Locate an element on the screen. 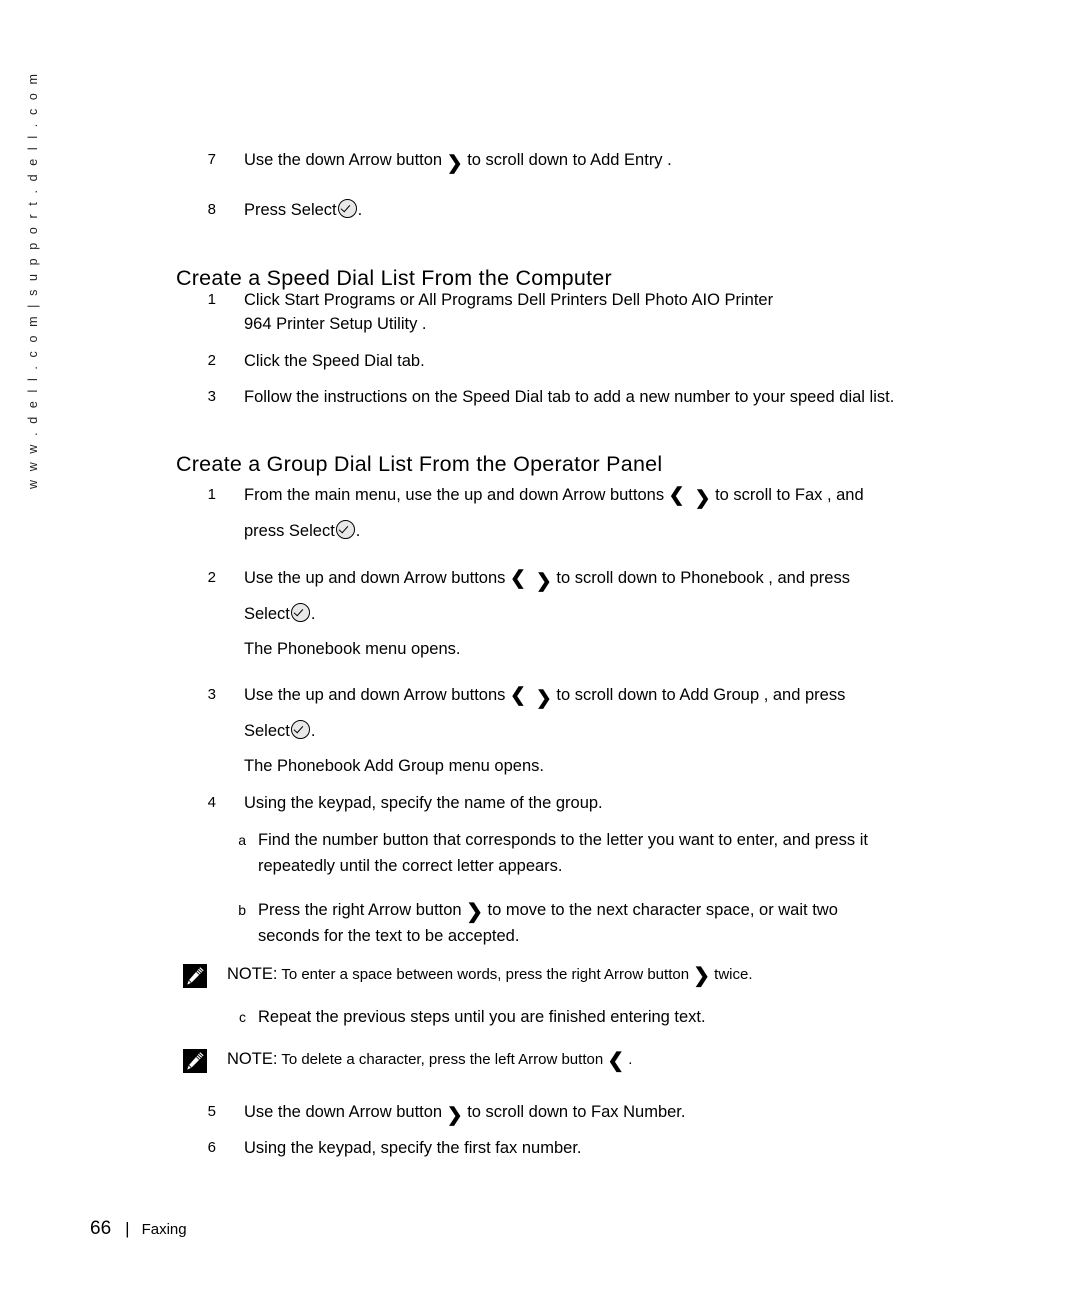 The height and width of the screenshot is (1296, 1080). group-dial-step-2-mid: to scroll down to Phonebook , and press is located at coordinates (700, 578).